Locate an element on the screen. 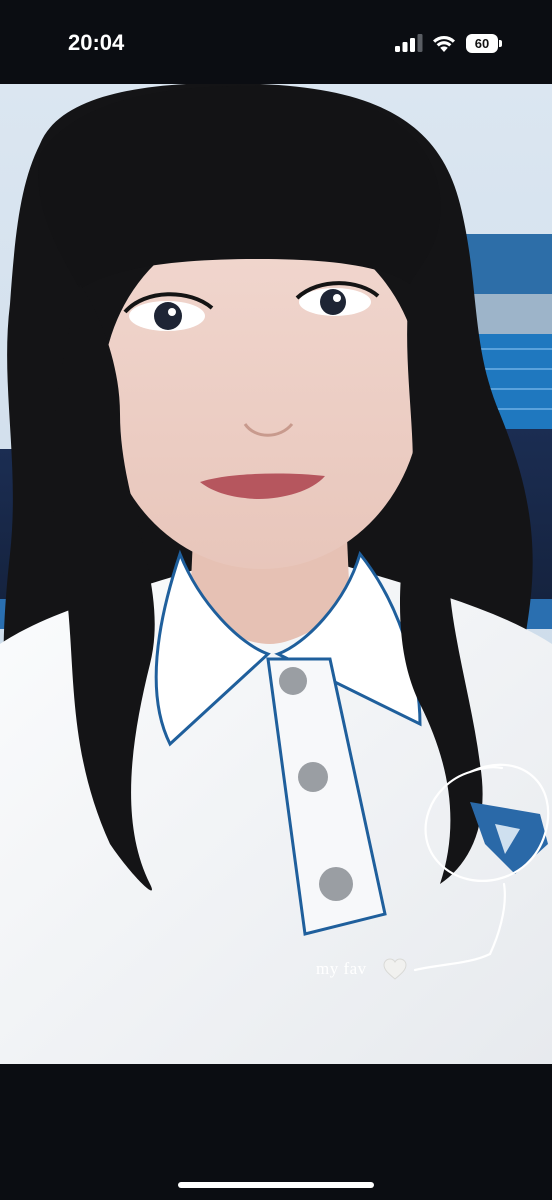 Image resolution: width=552 pixels, height=1200 pixels. photo-caption: my fav is located at coordinates (341, 968).